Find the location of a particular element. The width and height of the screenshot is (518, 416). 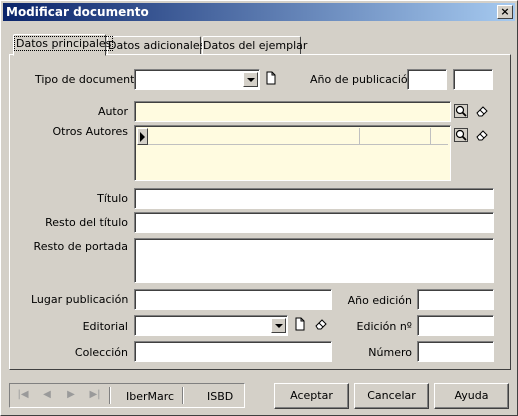

anio-publicacion-label: Año de publicación is located at coordinates (362, 79).